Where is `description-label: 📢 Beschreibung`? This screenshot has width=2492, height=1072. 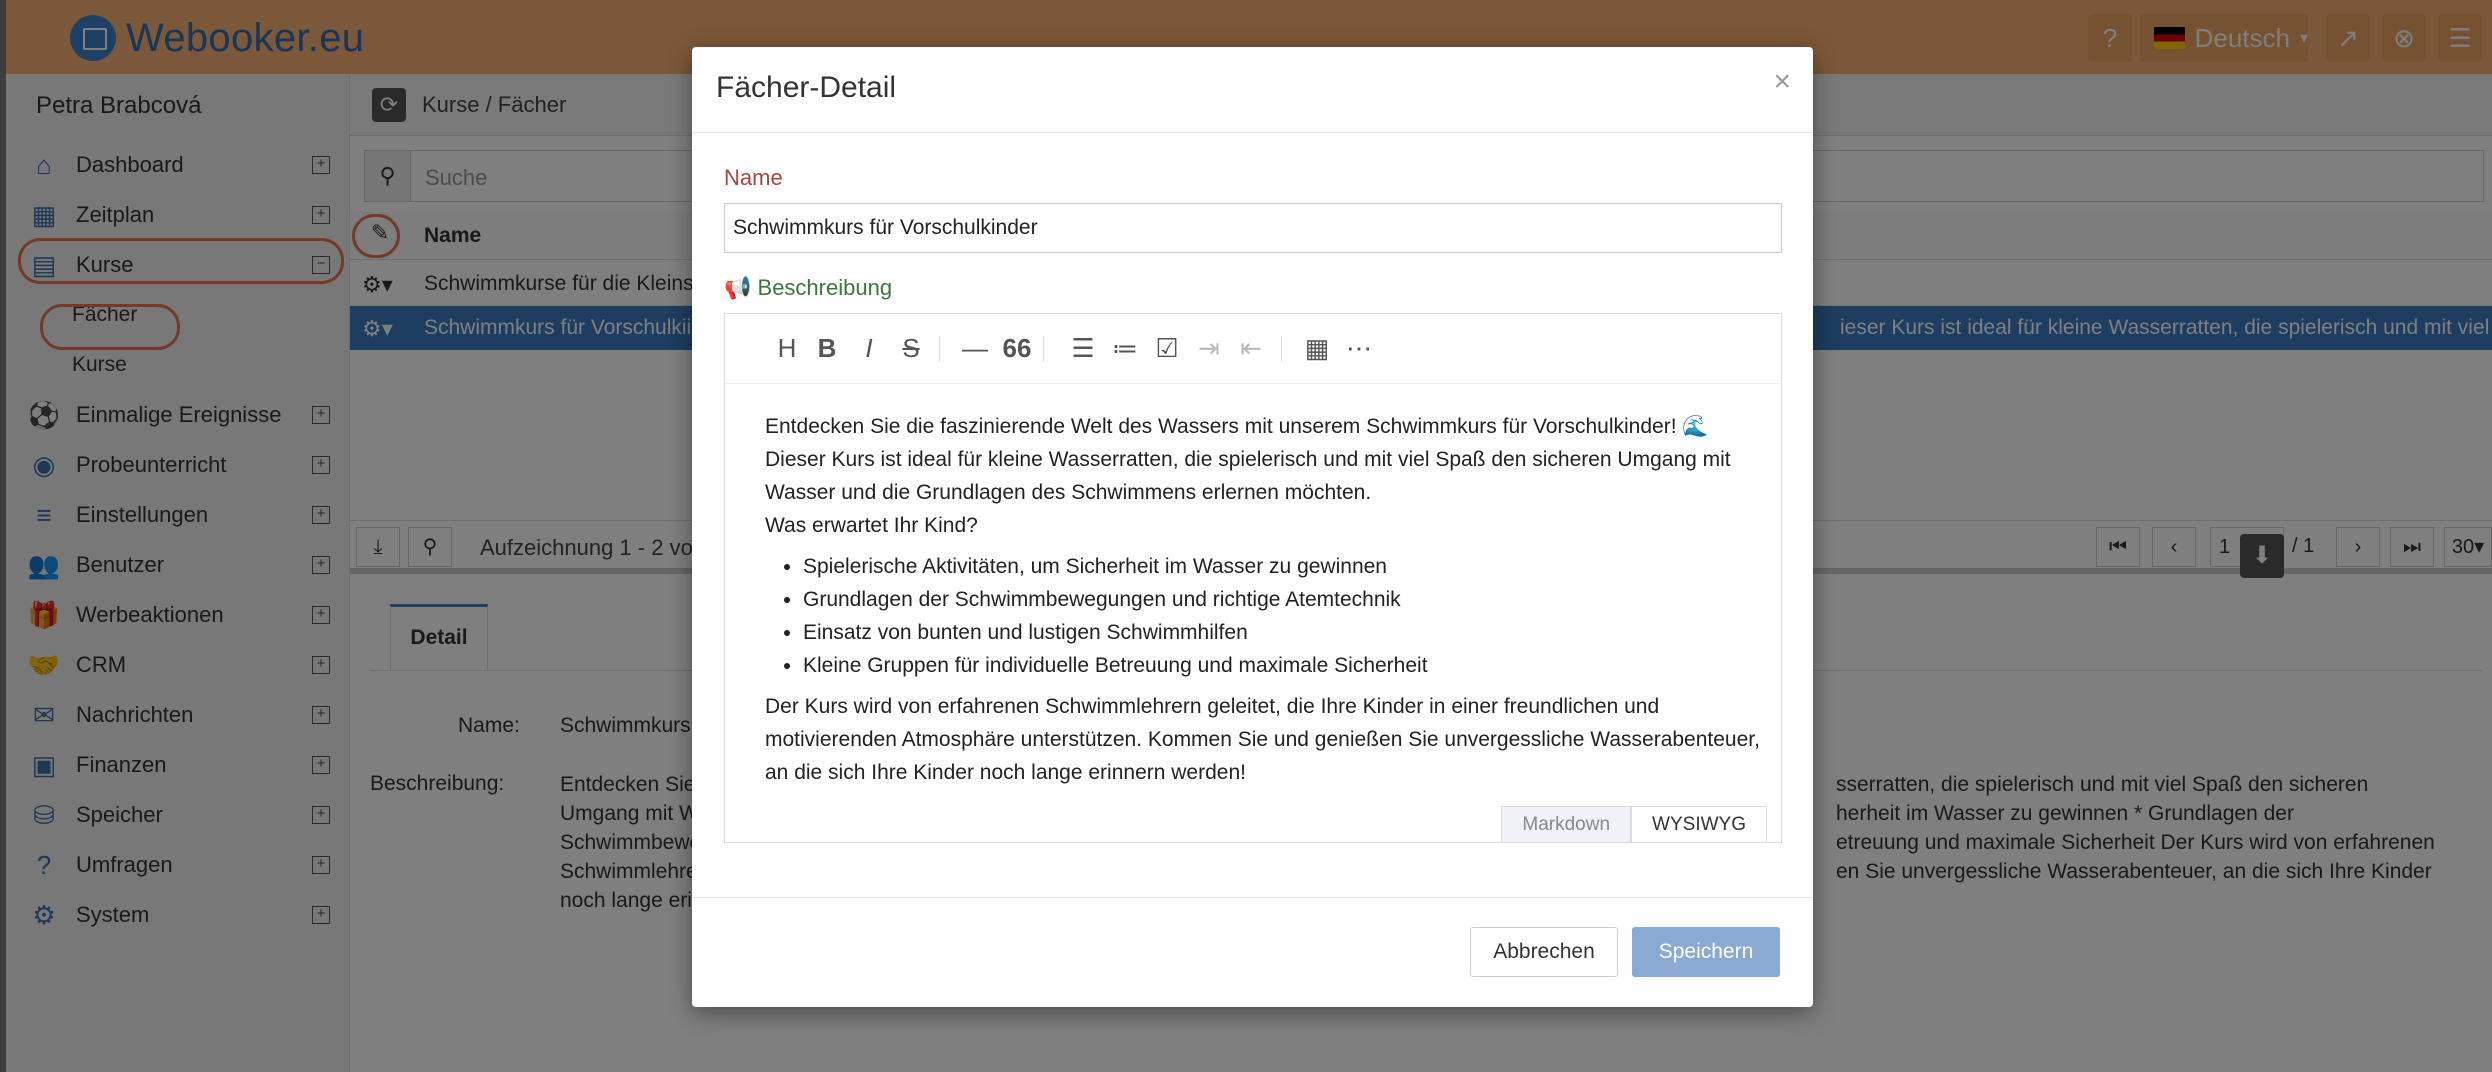 description-label: 📢 Beschreibung is located at coordinates (808, 288).